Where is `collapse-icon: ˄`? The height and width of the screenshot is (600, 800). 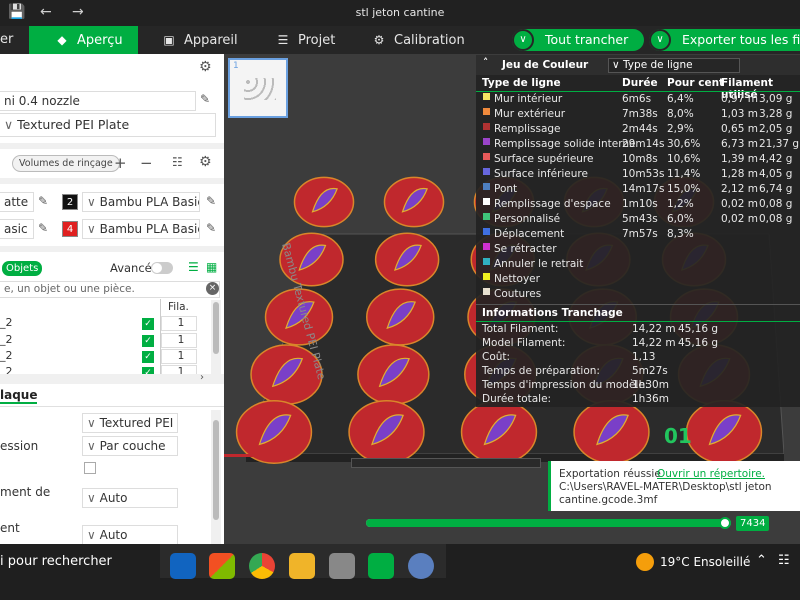
collapse-icon: ˄ is located at coordinates (485, 63).